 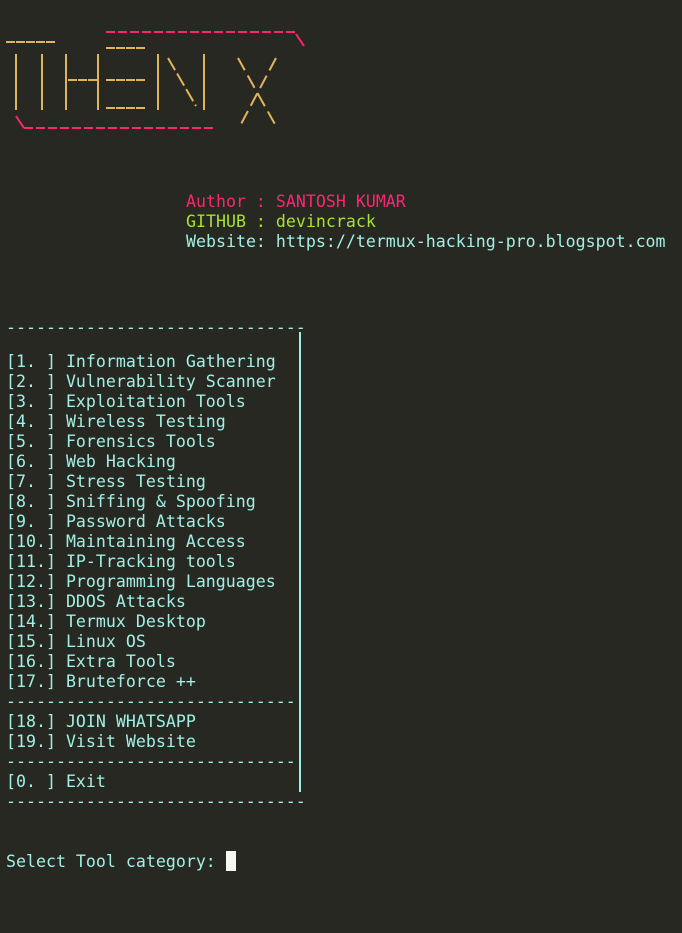 What do you see at coordinates (121, 562) in the screenshot?
I see `menu-item-ip-tracking-tools: [11.] IP-Tracking tools` at bounding box center [121, 562].